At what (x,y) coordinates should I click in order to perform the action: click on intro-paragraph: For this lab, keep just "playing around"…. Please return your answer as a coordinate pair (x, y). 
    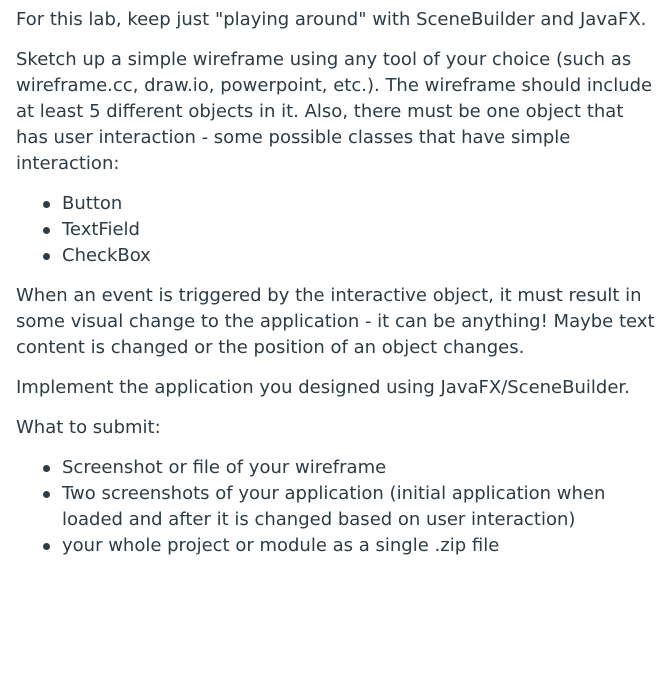
    Looking at the image, I should click on (331, 19).